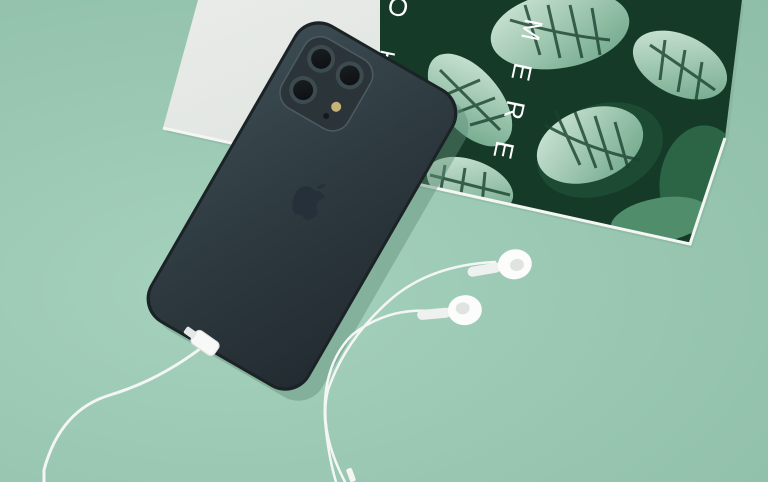 The height and width of the screenshot is (482, 768). I want to click on lightning-connector, so click(201, 341).